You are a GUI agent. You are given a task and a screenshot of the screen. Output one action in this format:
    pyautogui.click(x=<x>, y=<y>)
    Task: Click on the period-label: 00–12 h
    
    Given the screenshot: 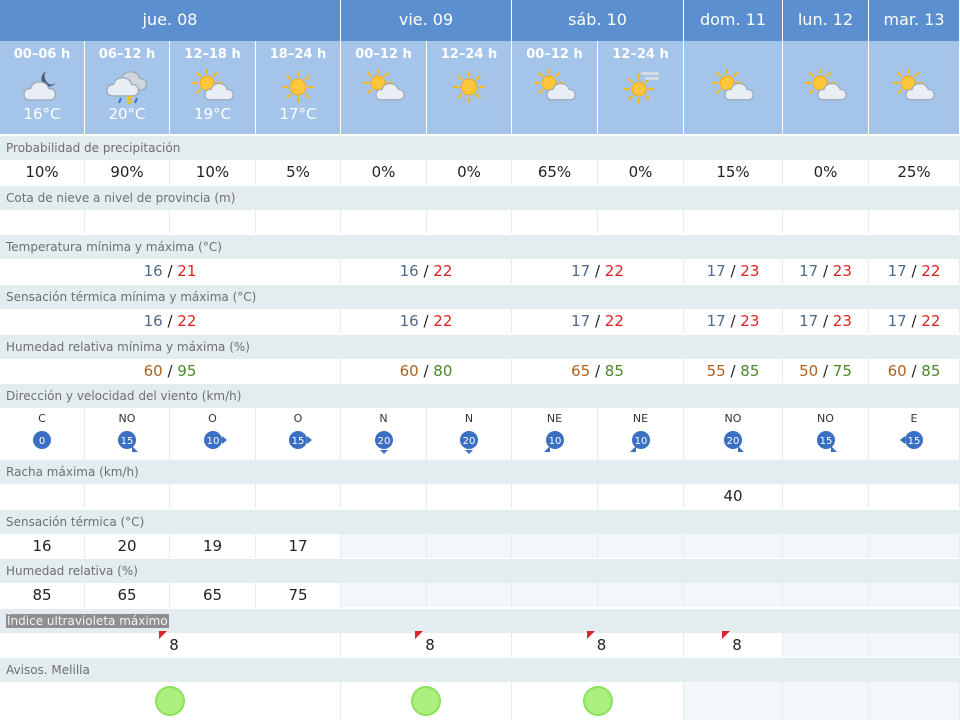 What is the action you would take?
    pyautogui.click(x=554, y=54)
    